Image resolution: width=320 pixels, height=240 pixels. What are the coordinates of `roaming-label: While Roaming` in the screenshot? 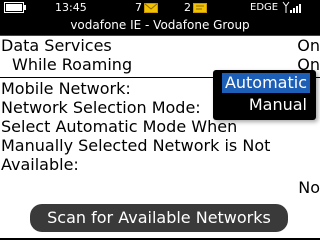 It's located at (72, 64).